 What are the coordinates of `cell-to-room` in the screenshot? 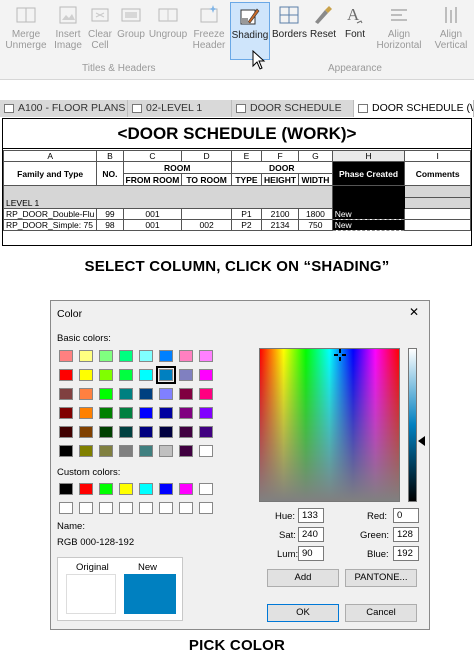 It's located at (206, 214).